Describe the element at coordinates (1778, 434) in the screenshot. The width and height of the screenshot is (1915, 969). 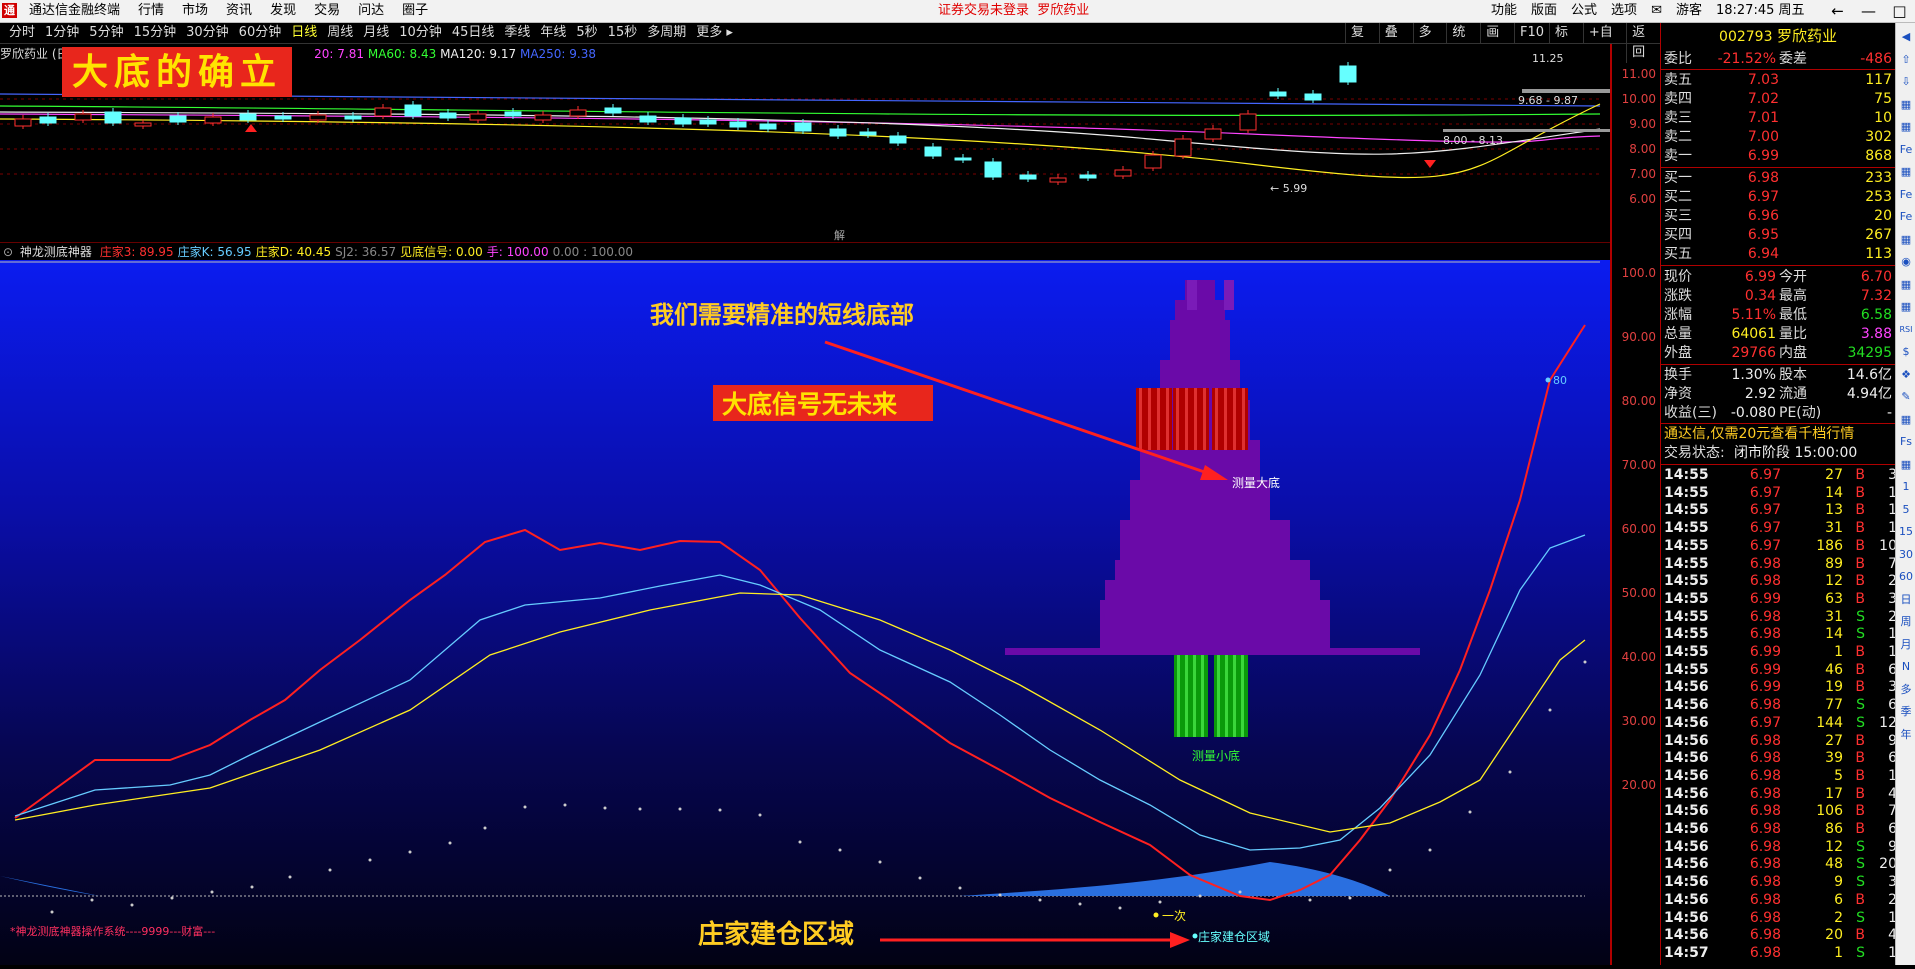
I see `quote-row: 通达信,仅需20元查看千档行情` at that location.